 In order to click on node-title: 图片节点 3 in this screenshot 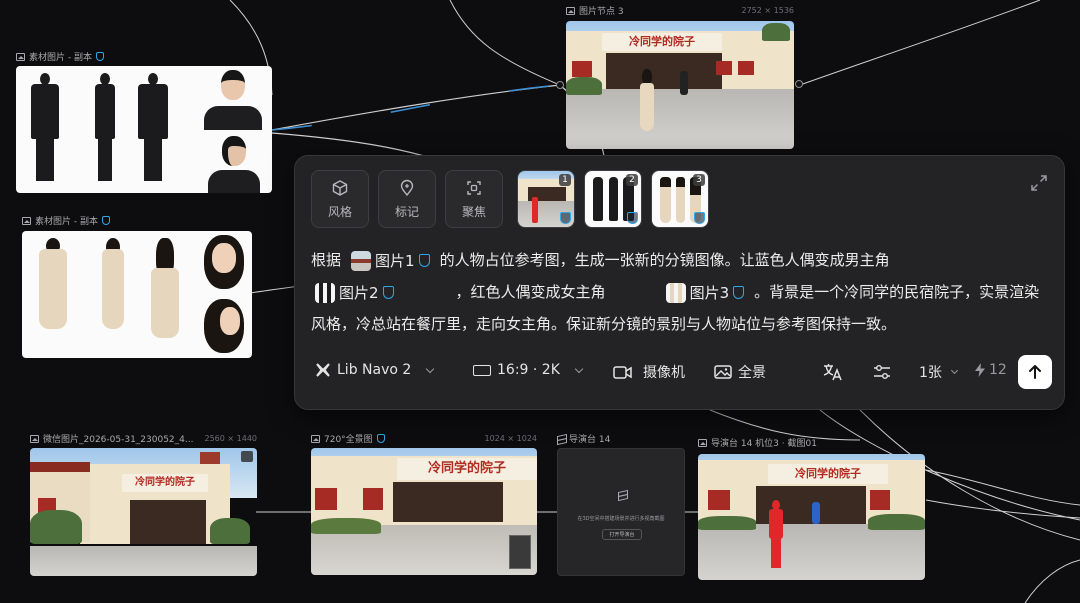, I will do `click(601, 12)`.